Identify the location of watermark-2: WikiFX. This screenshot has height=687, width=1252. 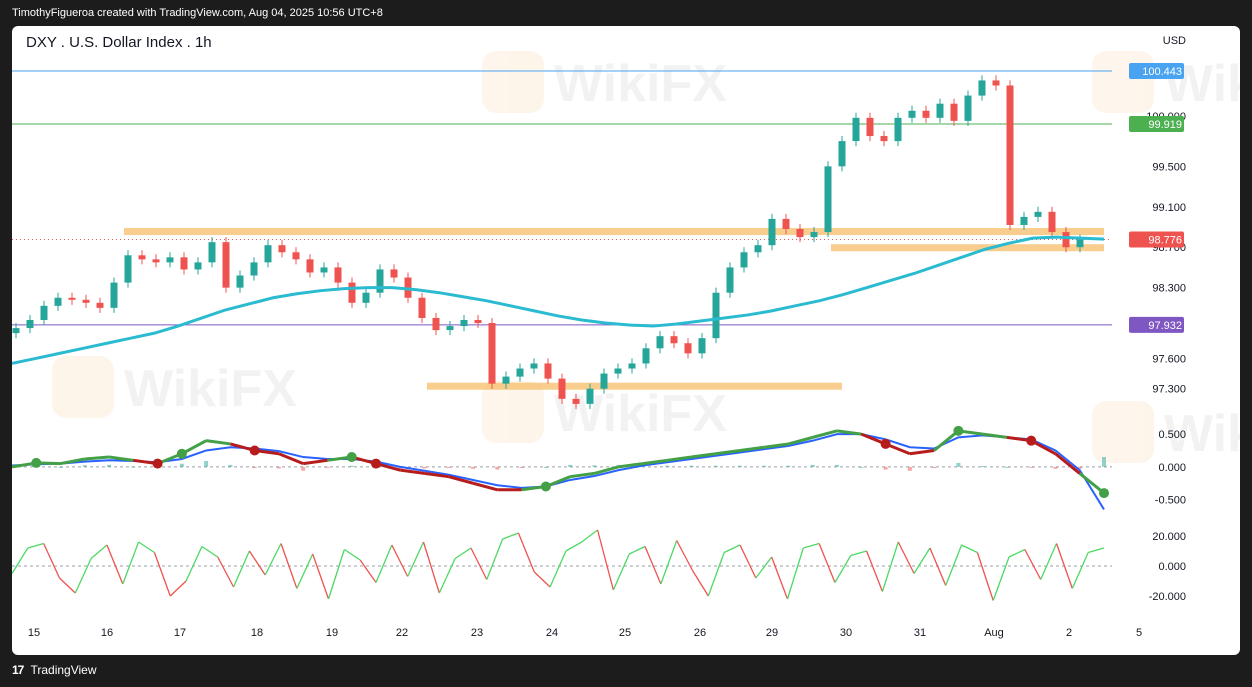
(174, 387).